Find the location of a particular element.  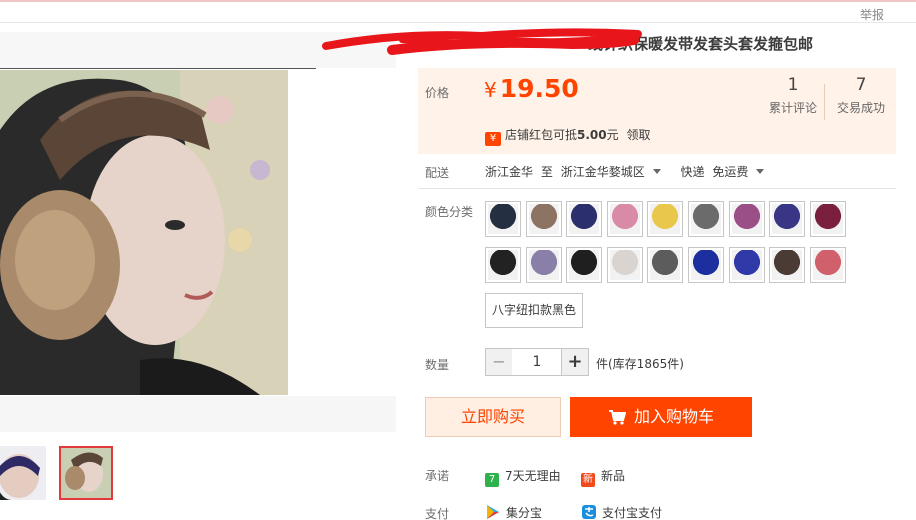

section-divider is located at coordinates (657, 188).